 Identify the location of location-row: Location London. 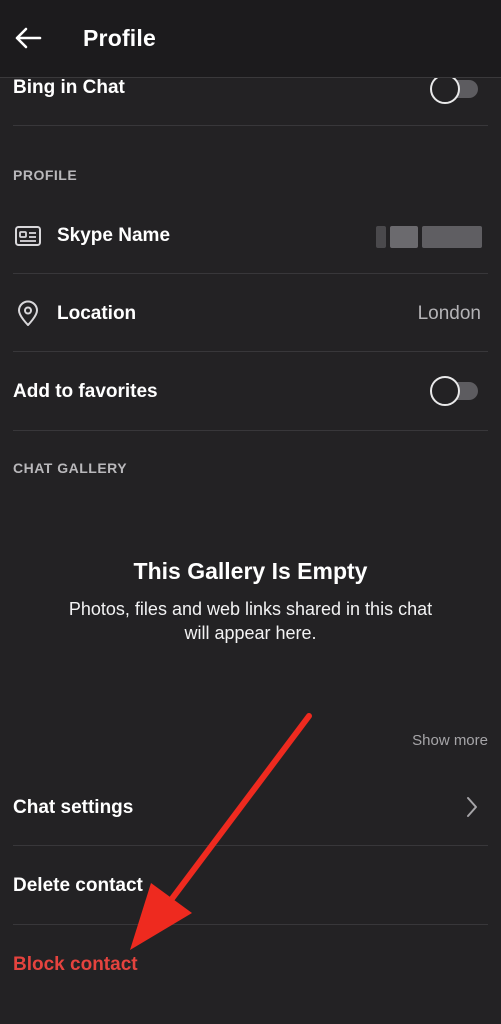
(250, 313).